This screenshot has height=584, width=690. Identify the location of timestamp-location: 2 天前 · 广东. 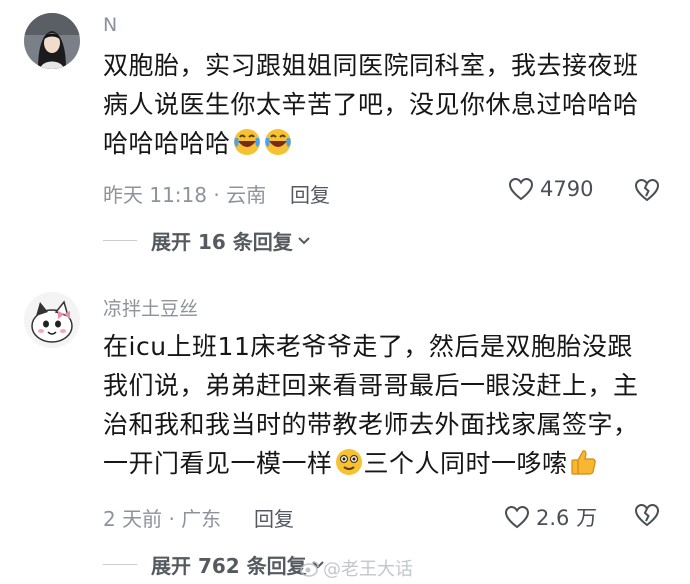
(162, 519).